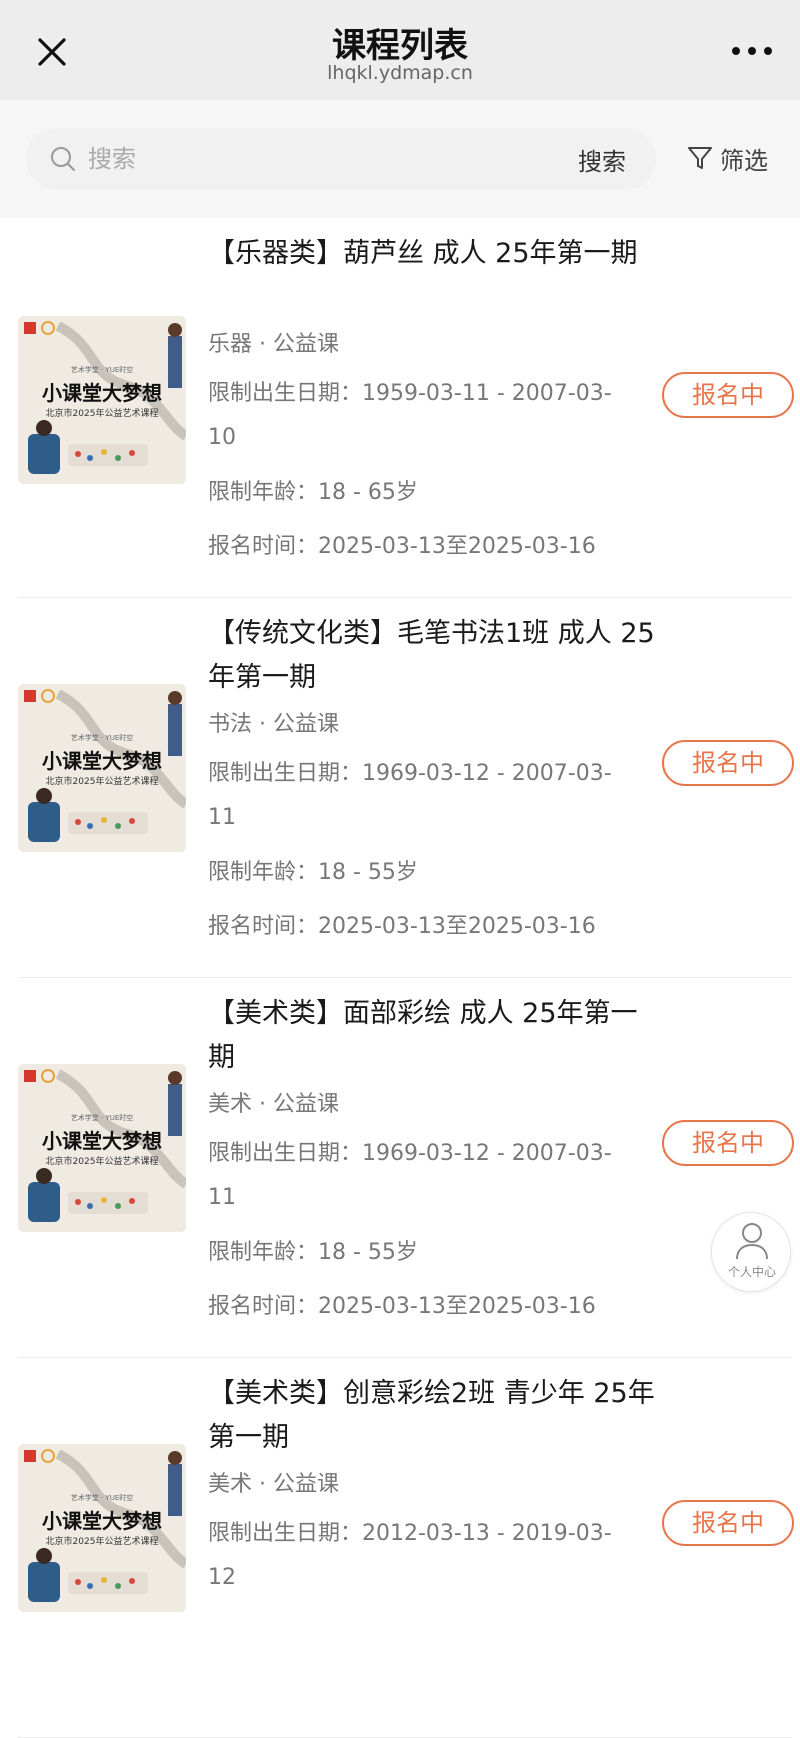 This screenshot has width=800, height=1738. I want to click on course-age-range: 限制年龄：18 - 65岁, so click(313, 492).